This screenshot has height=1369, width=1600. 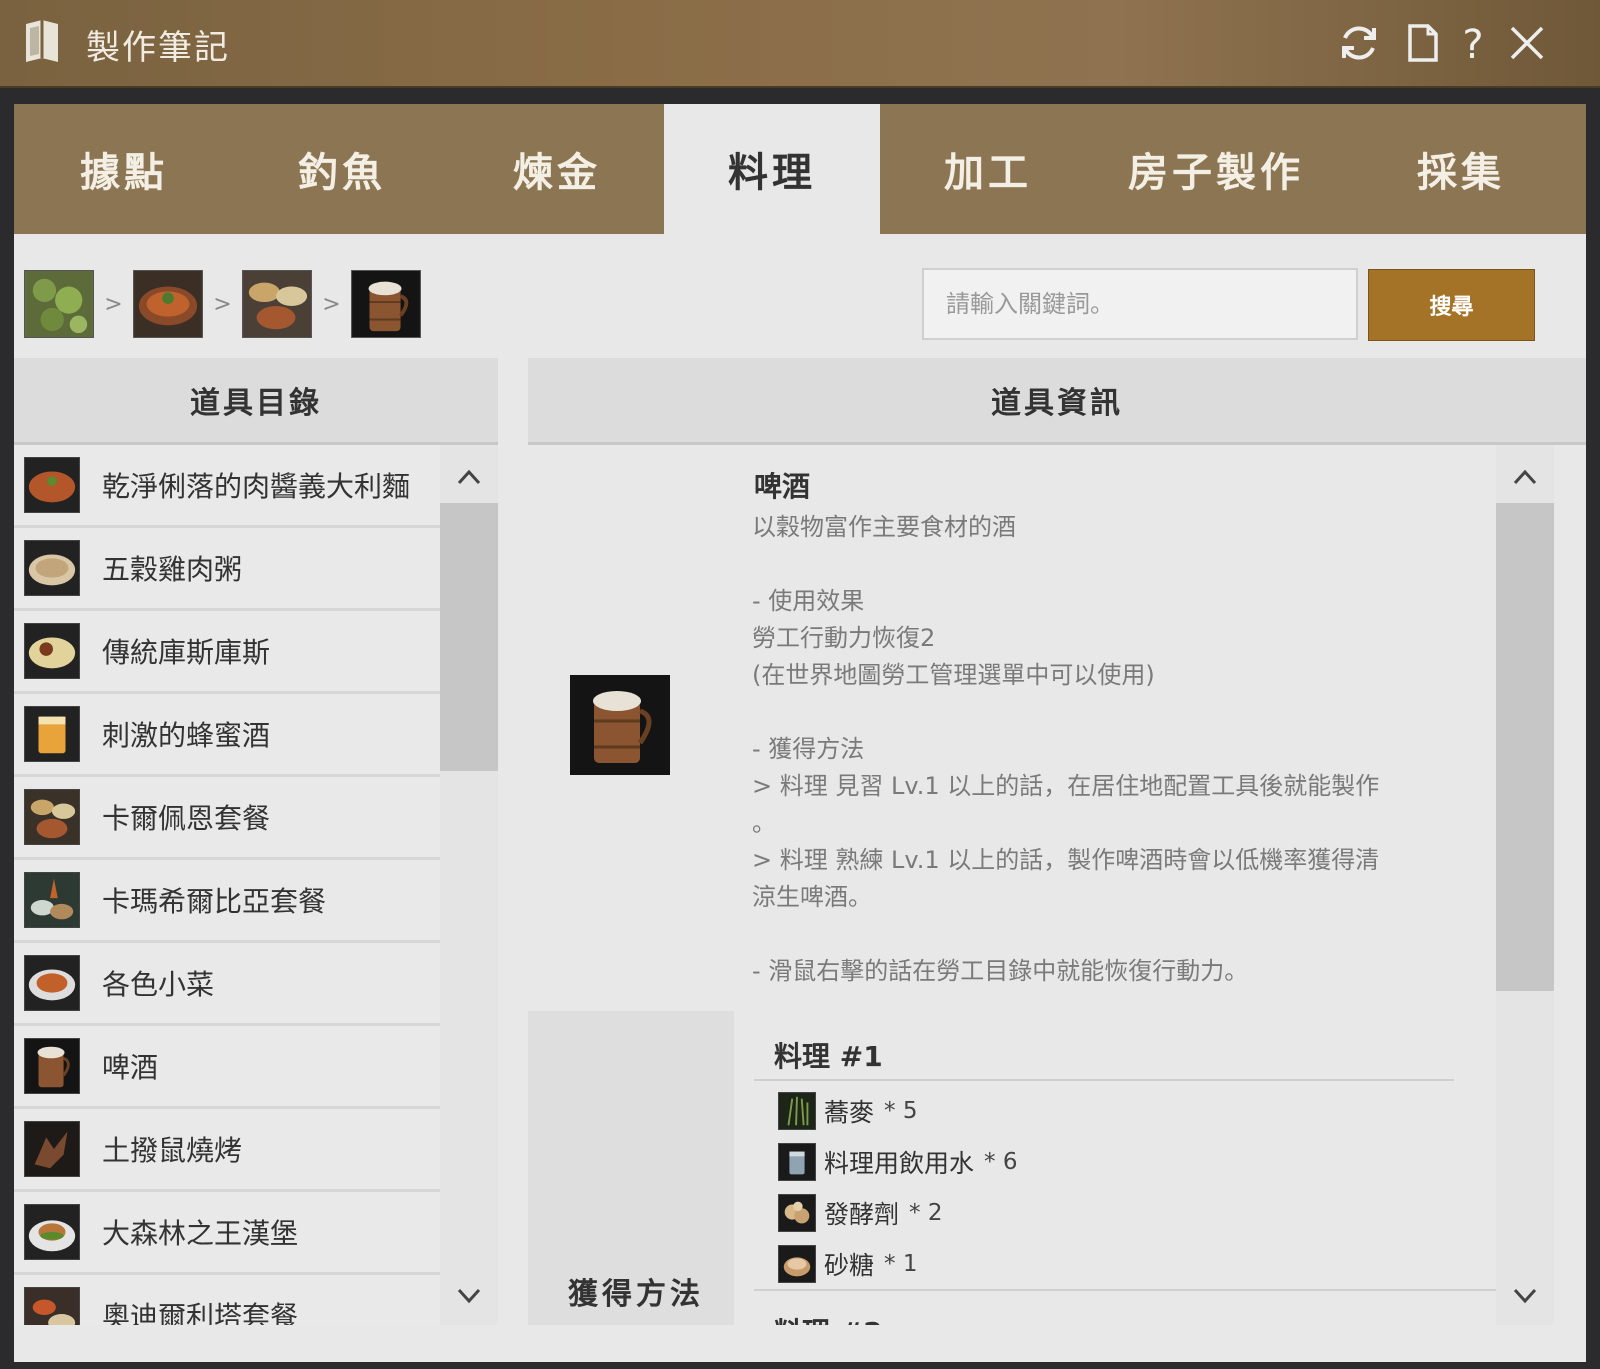 What do you see at coordinates (1216, 169) in the screenshot?
I see `tab-housing: 房子製作` at bounding box center [1216, 169].